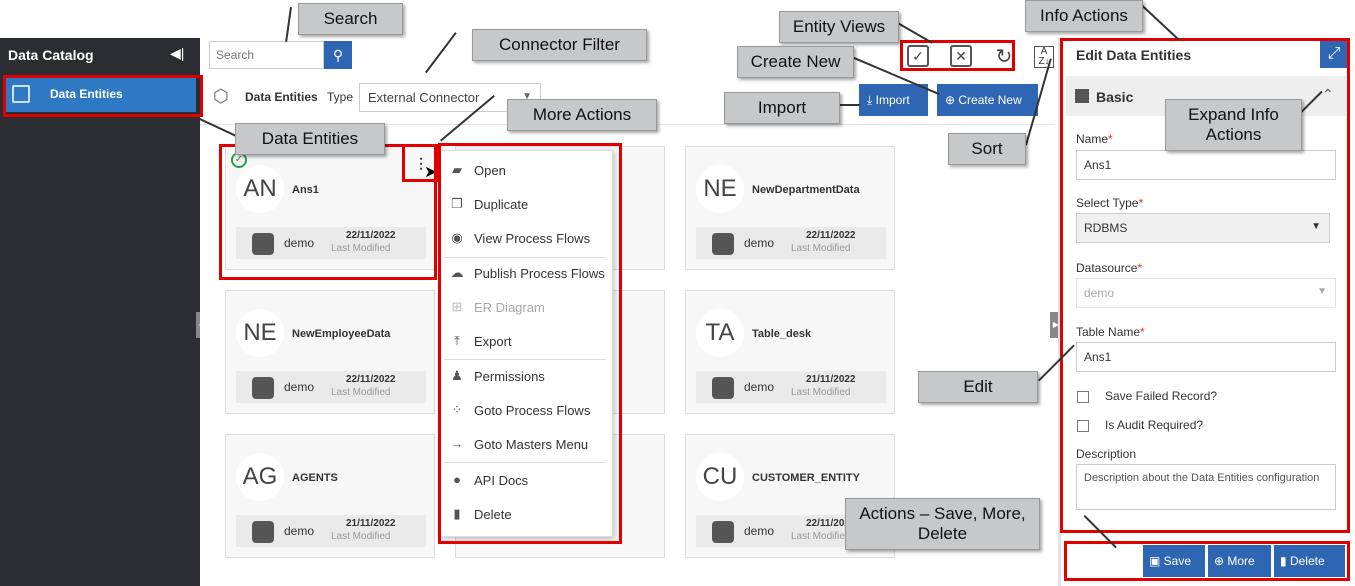 This screenshot has height=586, width=1355. Describe the element at coordinates (341, 334) in the screenshot. I see `entity-name: NewEmployeeData` at that location.